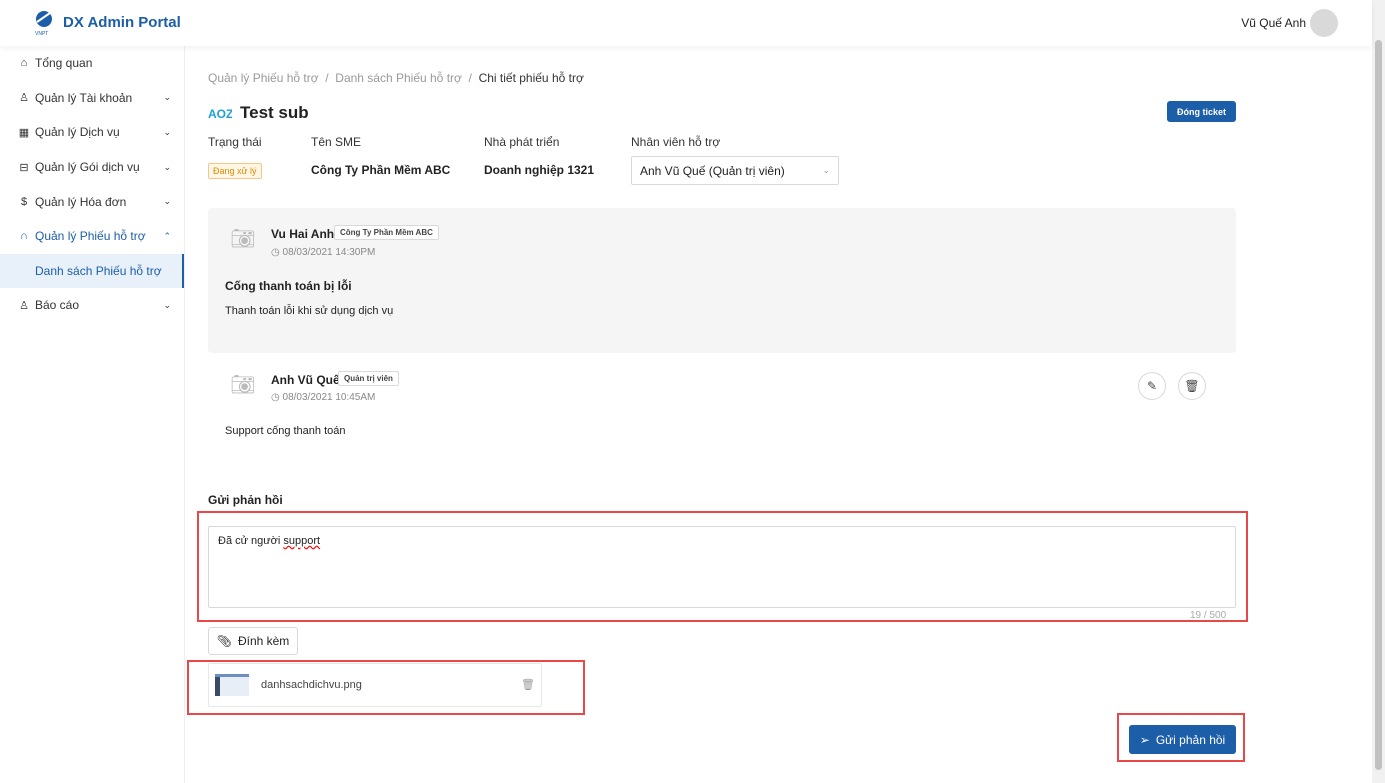 Image resolution: width=1385 pixels, height=783 pixels. Describe the element at coordinates (285, 431) in the screenshot. I see `message-body: Support cống thanh toán` at that location.